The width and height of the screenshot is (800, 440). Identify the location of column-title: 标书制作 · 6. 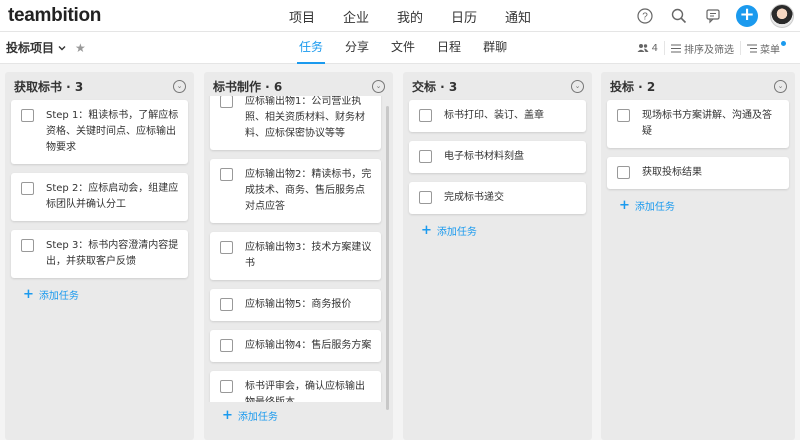
(248, 86).